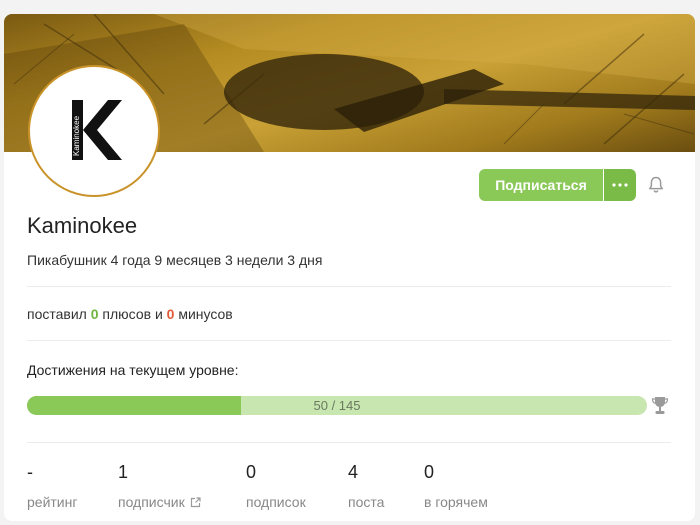 The height and width of the screenshot is (525, 700). What do you see at coordinates (276, 486) in the screenshot?
I see `stat-subscriptions: 0 подписок` at bounding box center [276, 486].